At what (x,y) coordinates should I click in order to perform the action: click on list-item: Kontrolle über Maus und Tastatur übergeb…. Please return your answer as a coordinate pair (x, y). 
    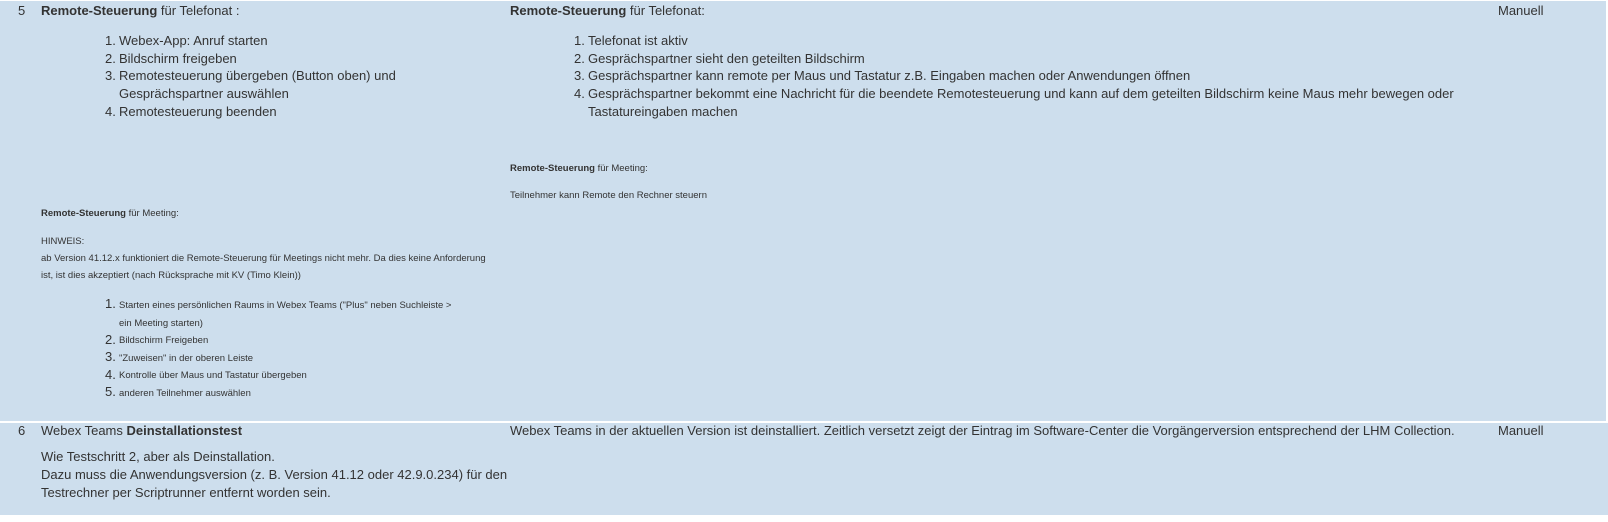
    Looking at the image, I should click on (213, 375).